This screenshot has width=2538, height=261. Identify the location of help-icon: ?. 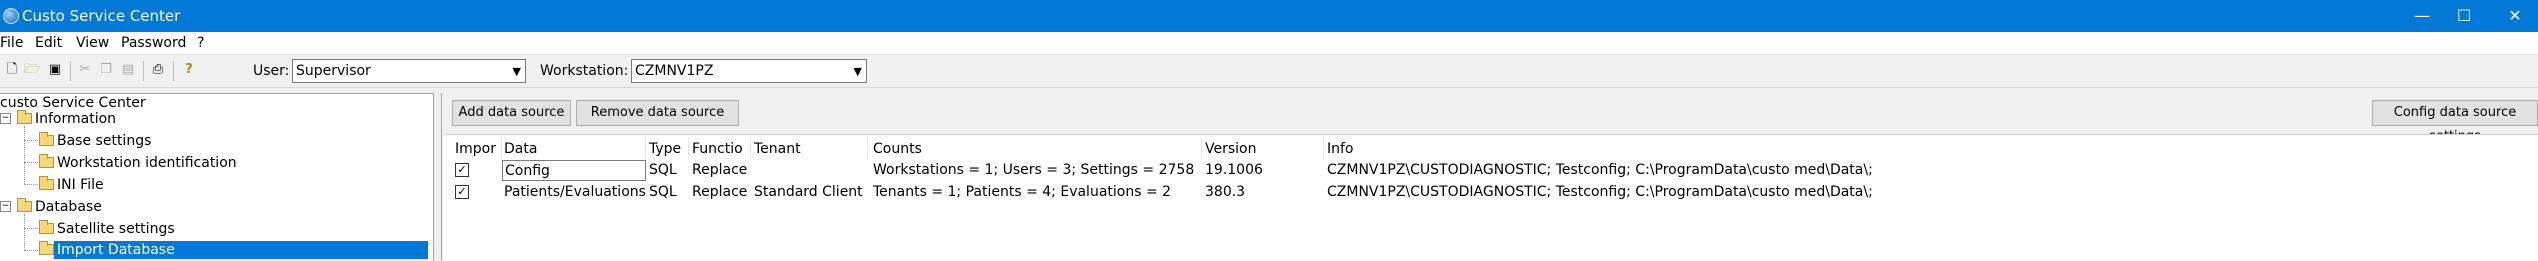
(189, 70).